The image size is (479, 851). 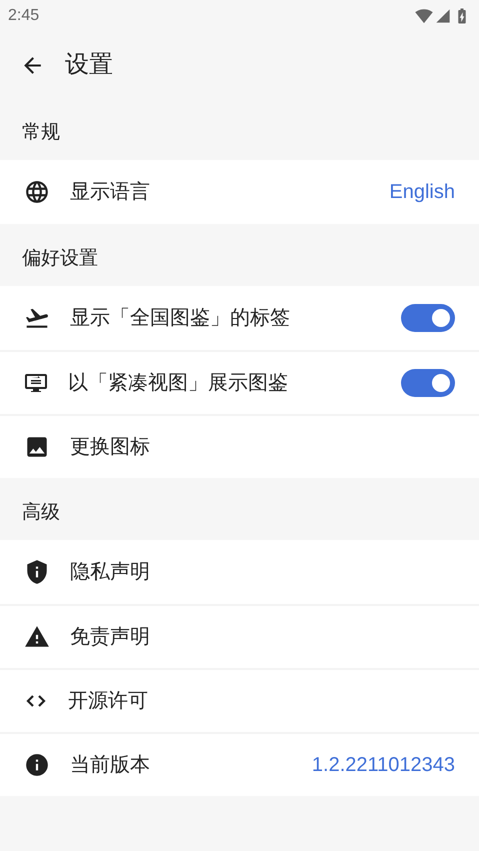 I want to click on settings-row: 显示「全国图鉴」的标签, so click(x=239, y=318).